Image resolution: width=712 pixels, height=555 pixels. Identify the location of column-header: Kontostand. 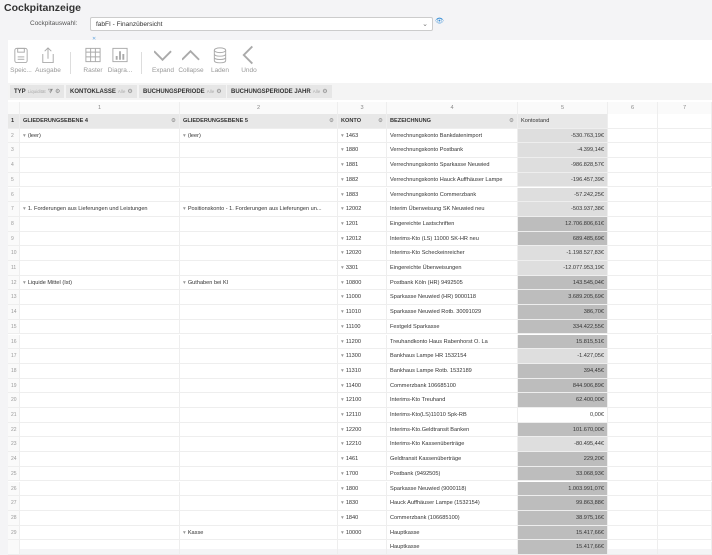
(563, 121).